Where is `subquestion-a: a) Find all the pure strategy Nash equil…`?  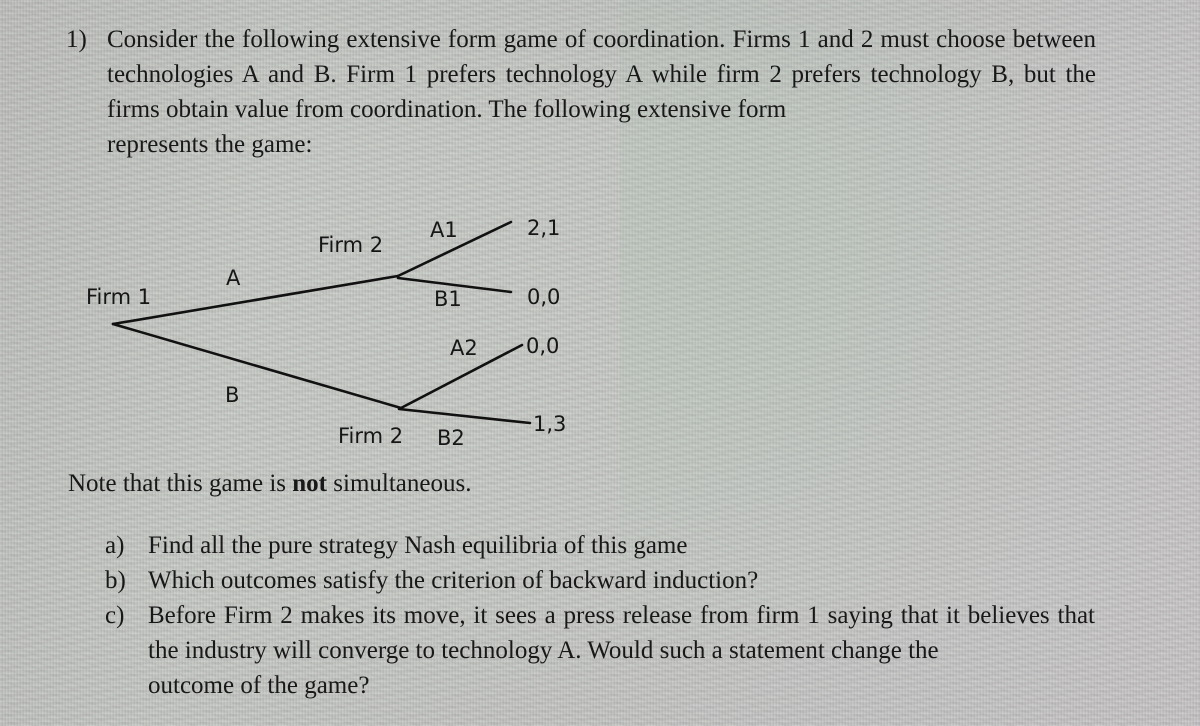
subquestion-a: a) Find all the pure strategy Nash equil… is located at coordinates (600, 545).